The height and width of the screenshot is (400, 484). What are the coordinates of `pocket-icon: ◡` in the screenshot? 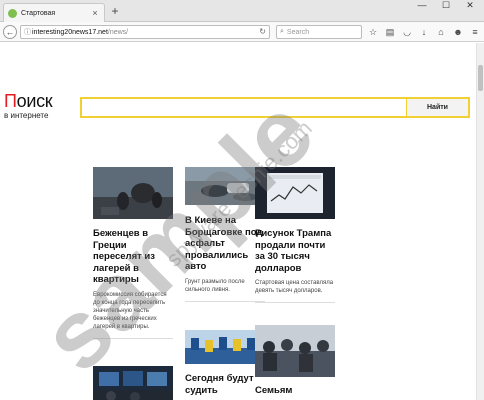 It's located at (407, 32).